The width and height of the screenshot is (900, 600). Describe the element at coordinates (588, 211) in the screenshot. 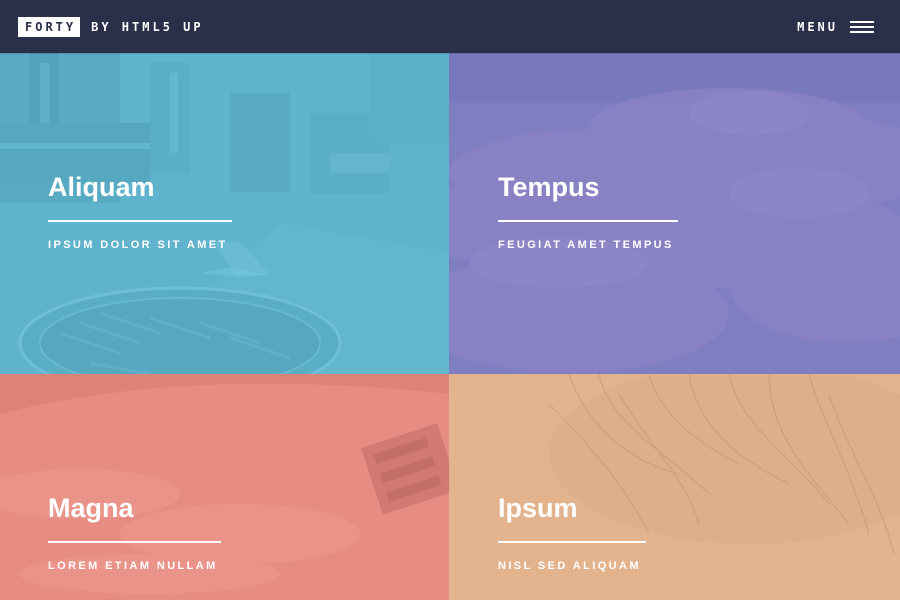

I see `tile-content: Tempus FEUGIAT AMET TEMPUS` at that location.